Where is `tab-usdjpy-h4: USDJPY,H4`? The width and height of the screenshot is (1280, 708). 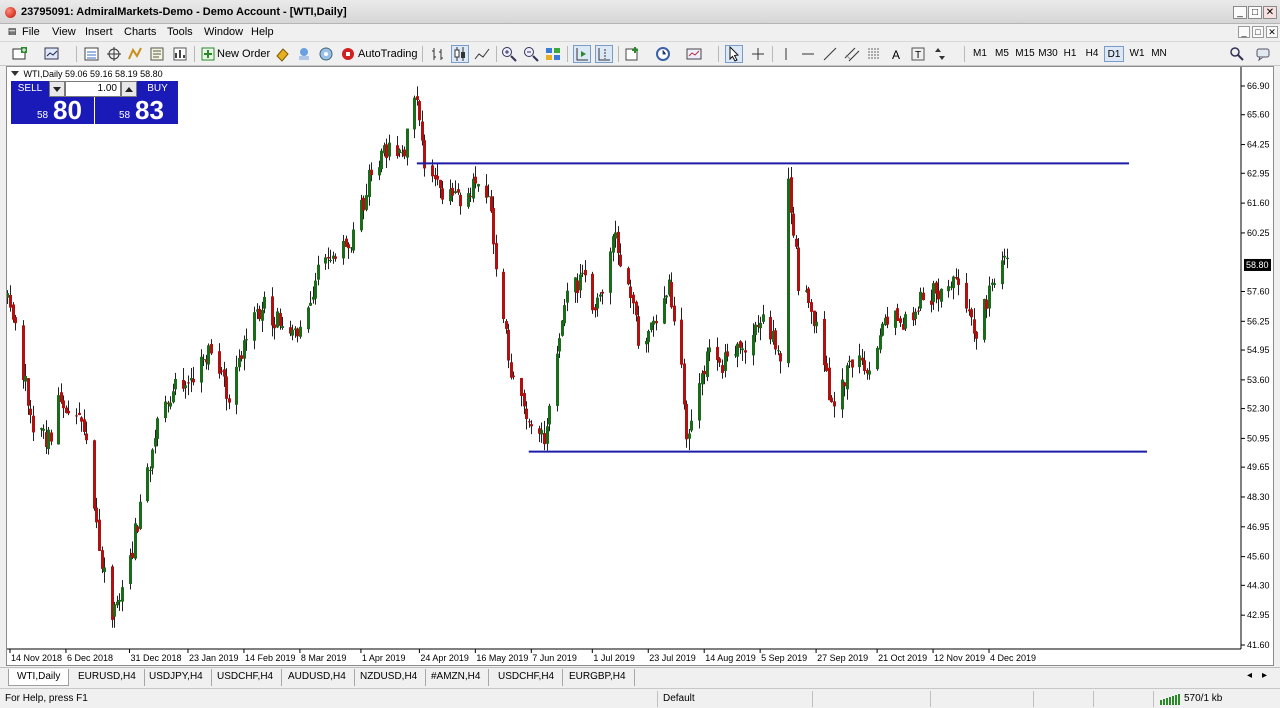 tab-usdjpy-h4: USDJPY,H4 is located at coordinates (176, 677).